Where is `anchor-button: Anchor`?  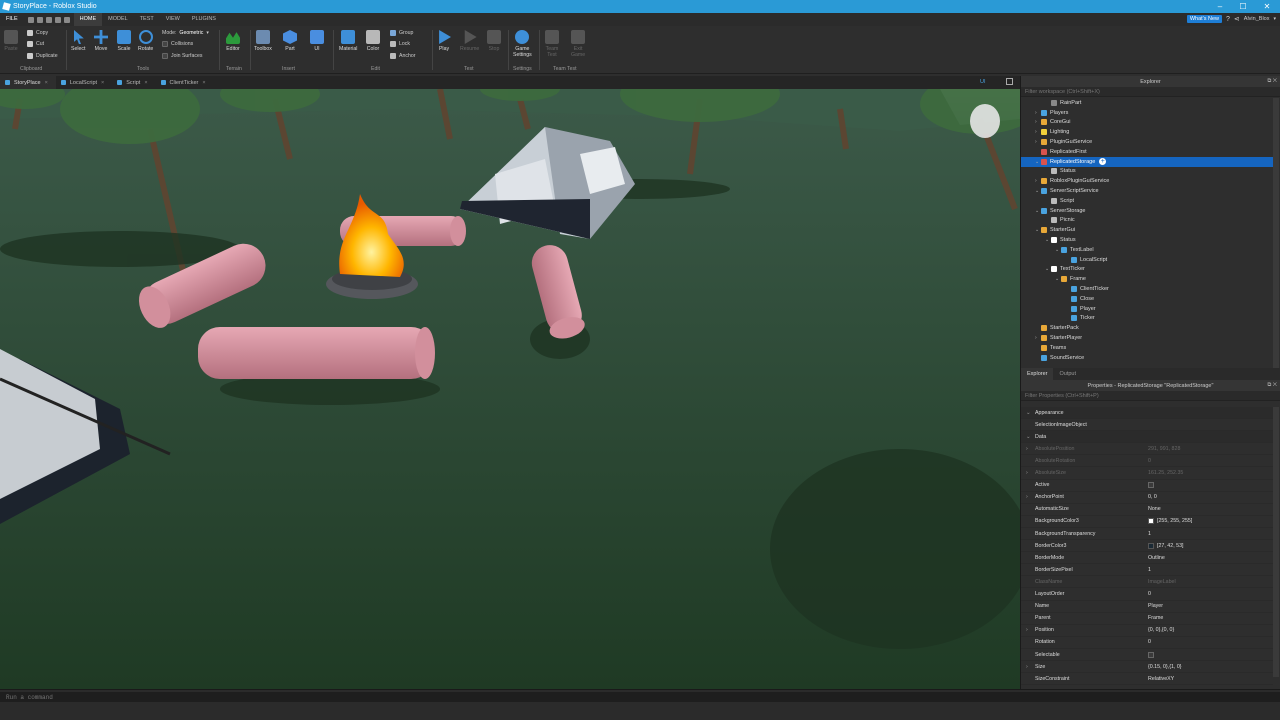
anchor-button: Anchor is located at coordinates (402, 56).